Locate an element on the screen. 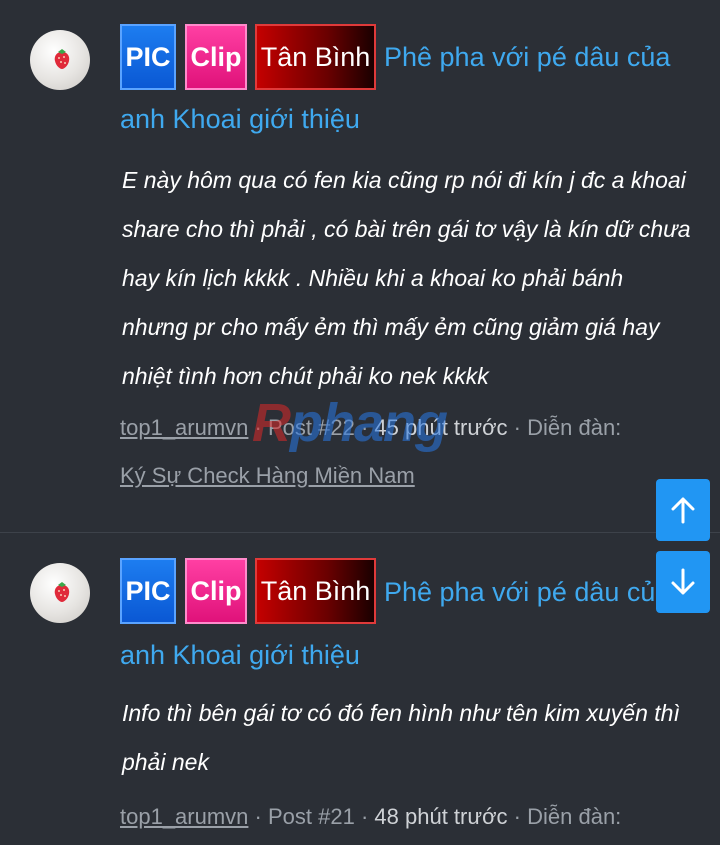  scroll-down-button is located at coordinates (683, 582).